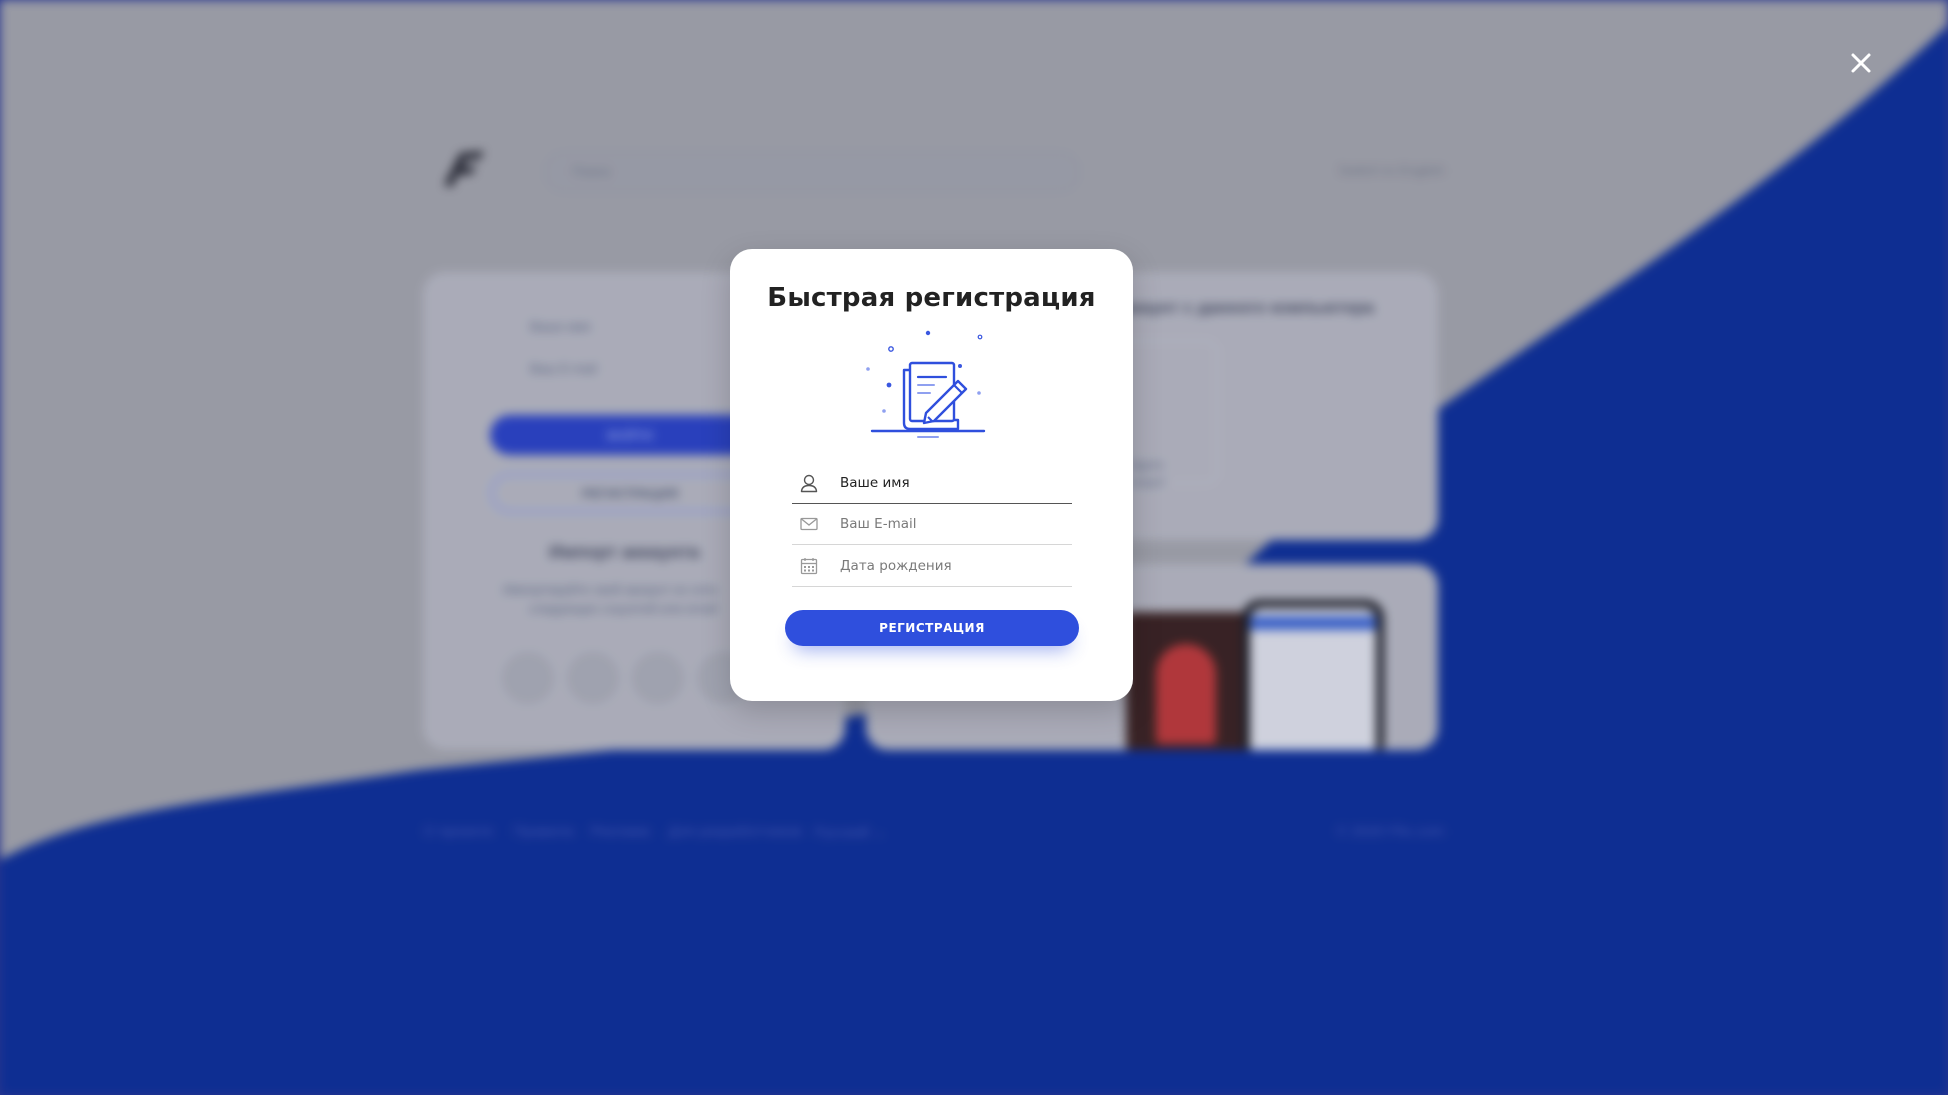 Image resolution: width=1948 pixels, height=1095 pixels. Describe the element at coordinates (950, 523) in the screenshot. I see `email-input` at that location.